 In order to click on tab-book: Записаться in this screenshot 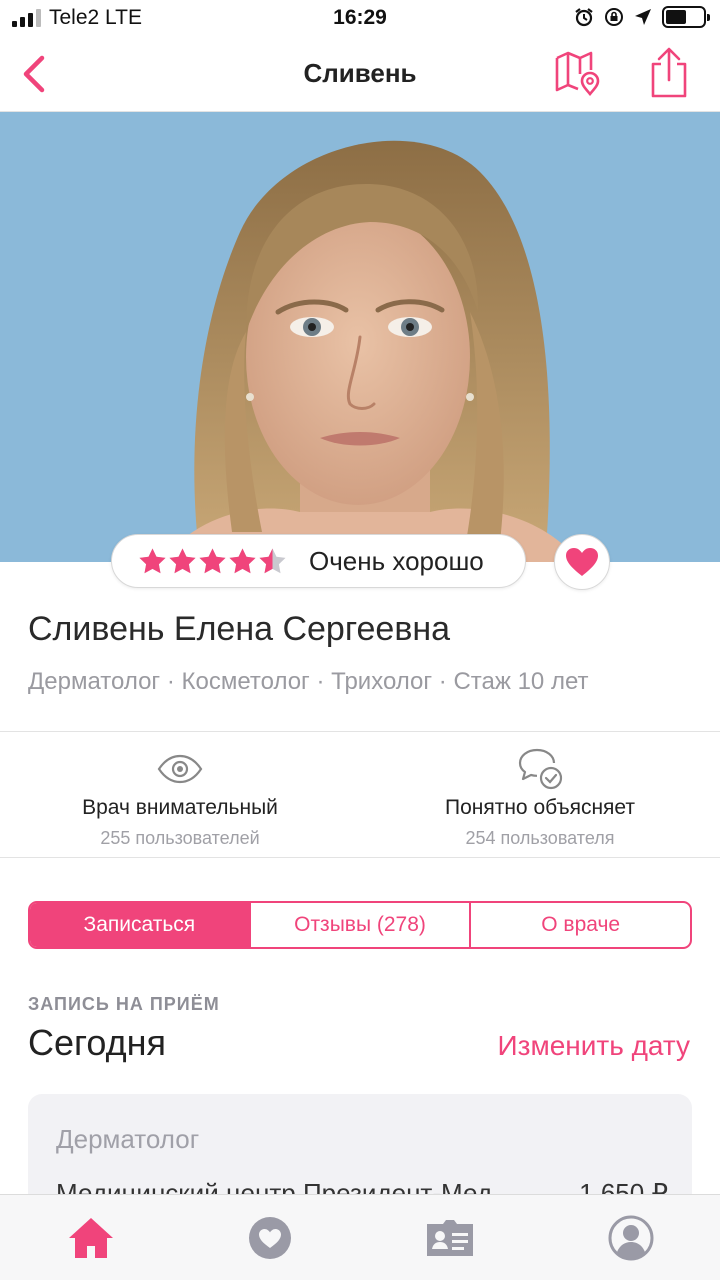, I will do `click(139, 925)`.